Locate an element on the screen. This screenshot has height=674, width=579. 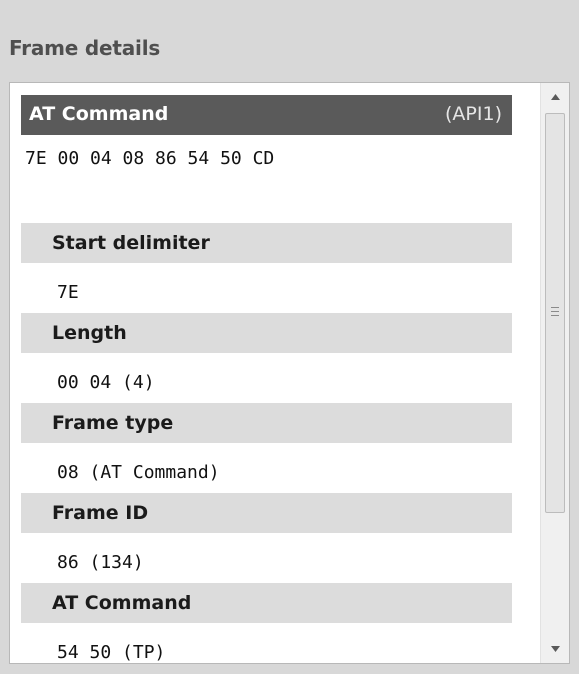
field-header-at-command: AT Command is located at coordinates (266, 603).